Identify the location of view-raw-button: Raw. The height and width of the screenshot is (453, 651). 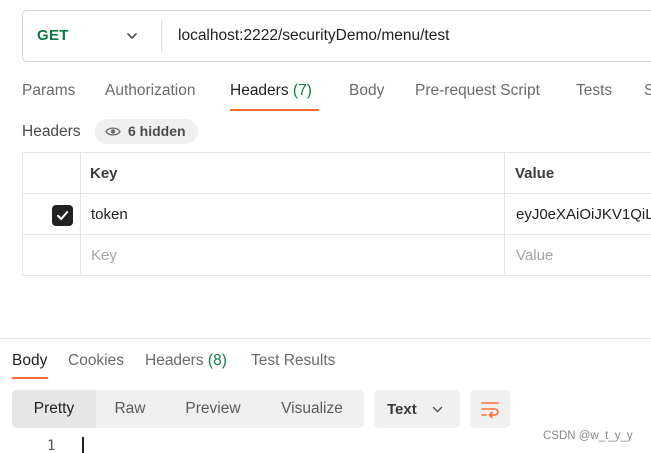
(130, 409).